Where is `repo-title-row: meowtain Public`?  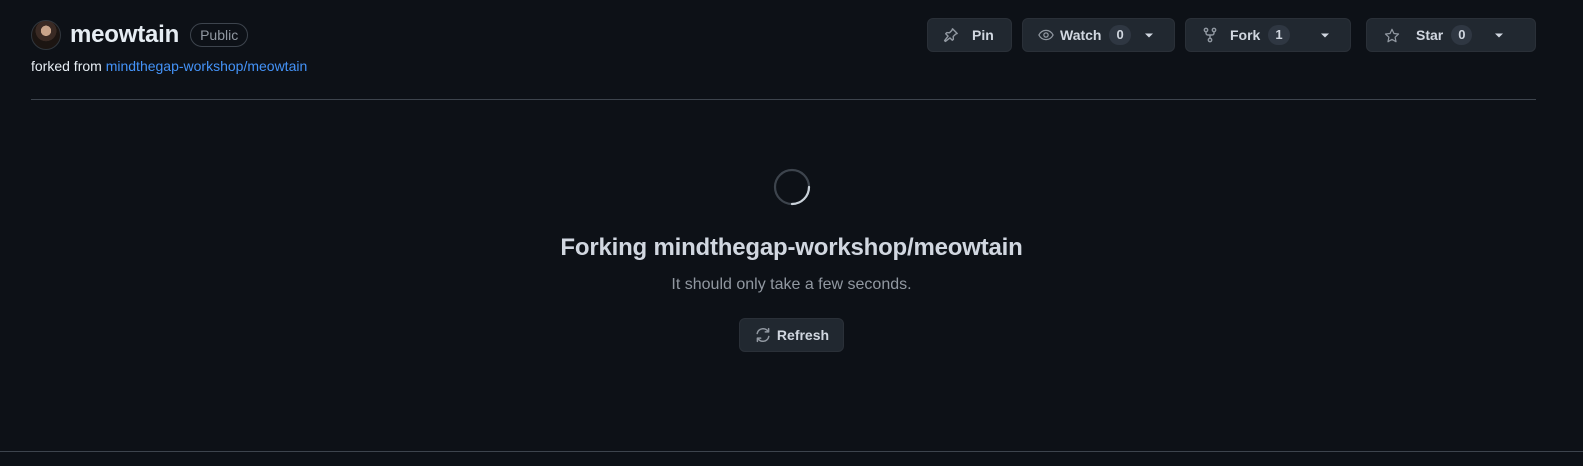
repo-title-row: meowtain Public is located at coordinates (140, 35).